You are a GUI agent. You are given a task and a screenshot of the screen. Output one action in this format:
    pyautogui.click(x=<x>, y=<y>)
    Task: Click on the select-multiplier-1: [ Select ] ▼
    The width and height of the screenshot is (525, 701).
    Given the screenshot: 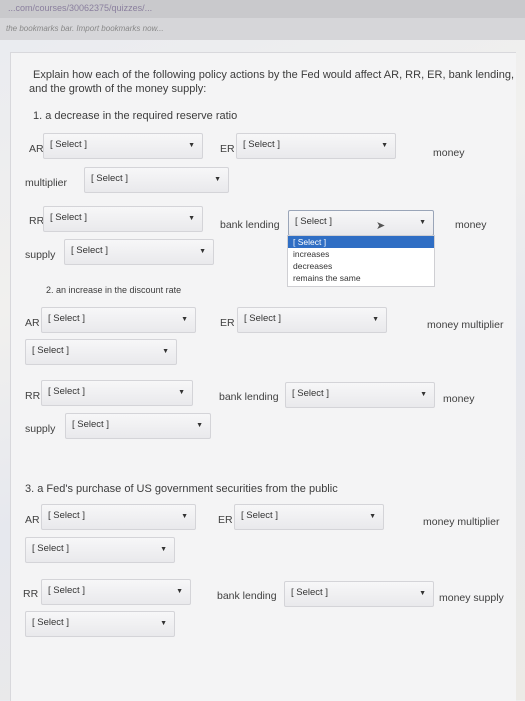 What is the action you would take?
    pyautogui.click(x=156, y=180)
    